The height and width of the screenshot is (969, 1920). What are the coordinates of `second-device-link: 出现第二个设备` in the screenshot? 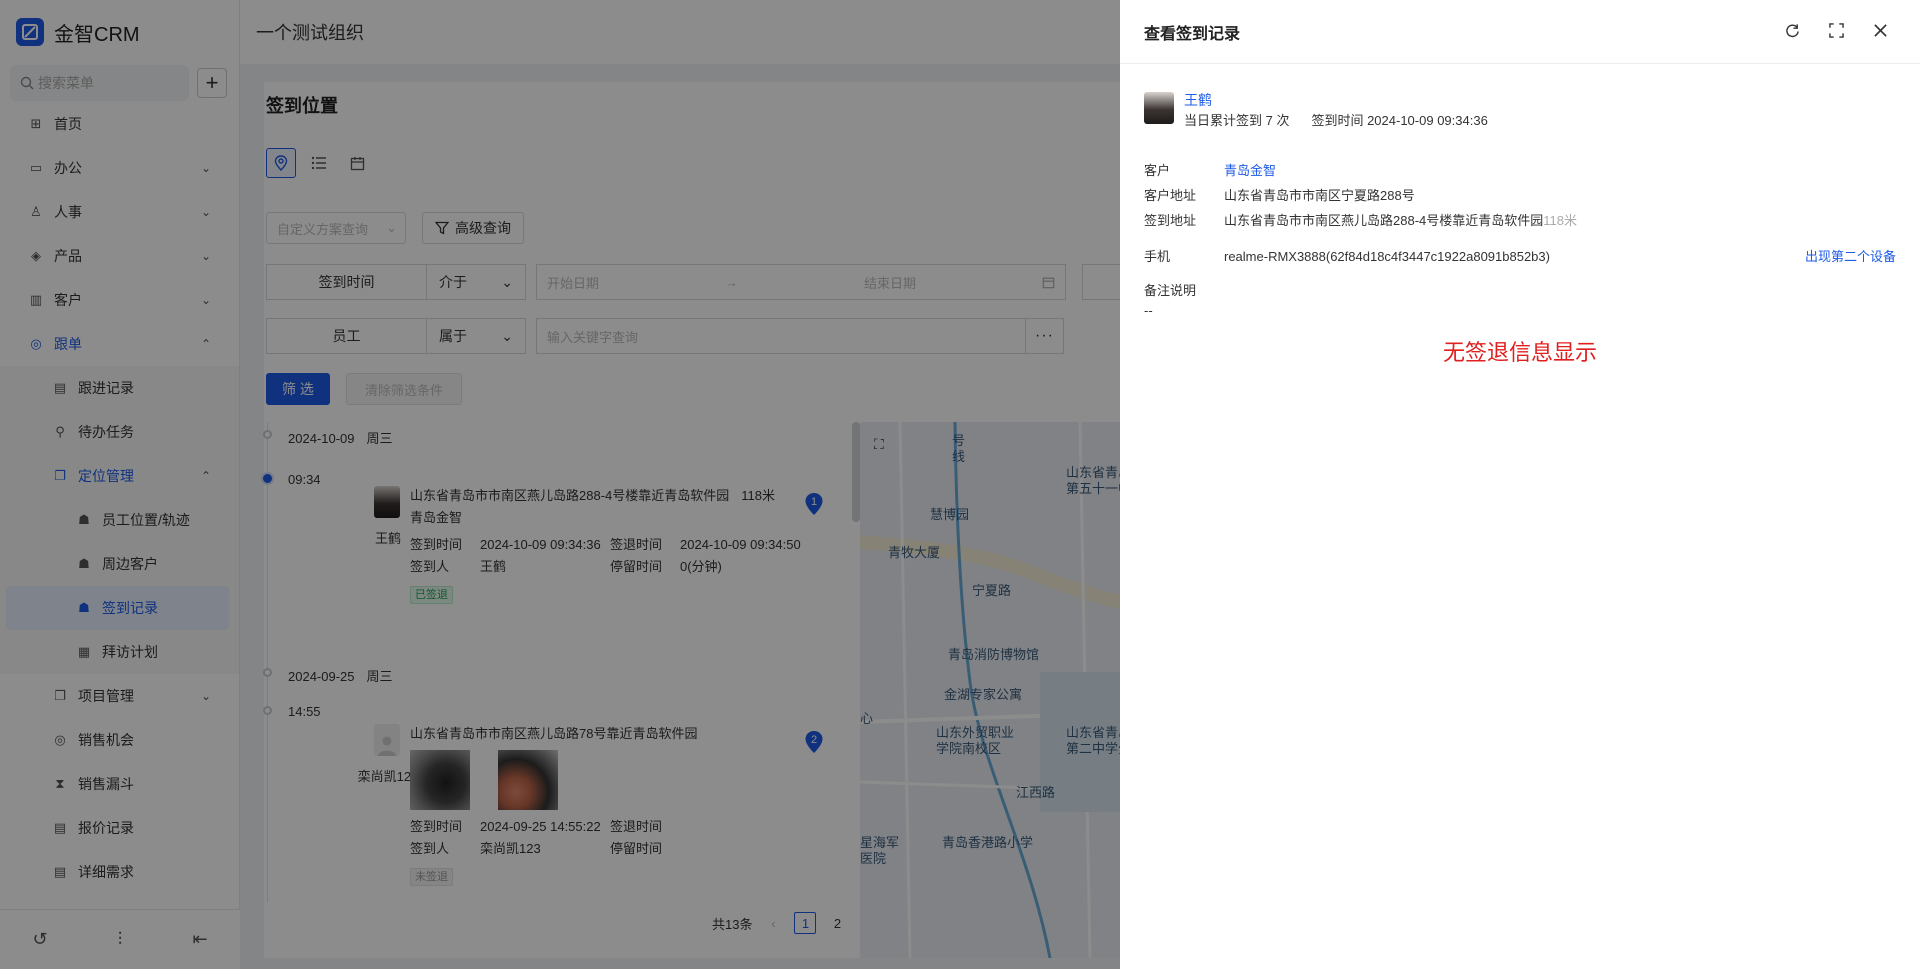 It's located at (1850, 257).